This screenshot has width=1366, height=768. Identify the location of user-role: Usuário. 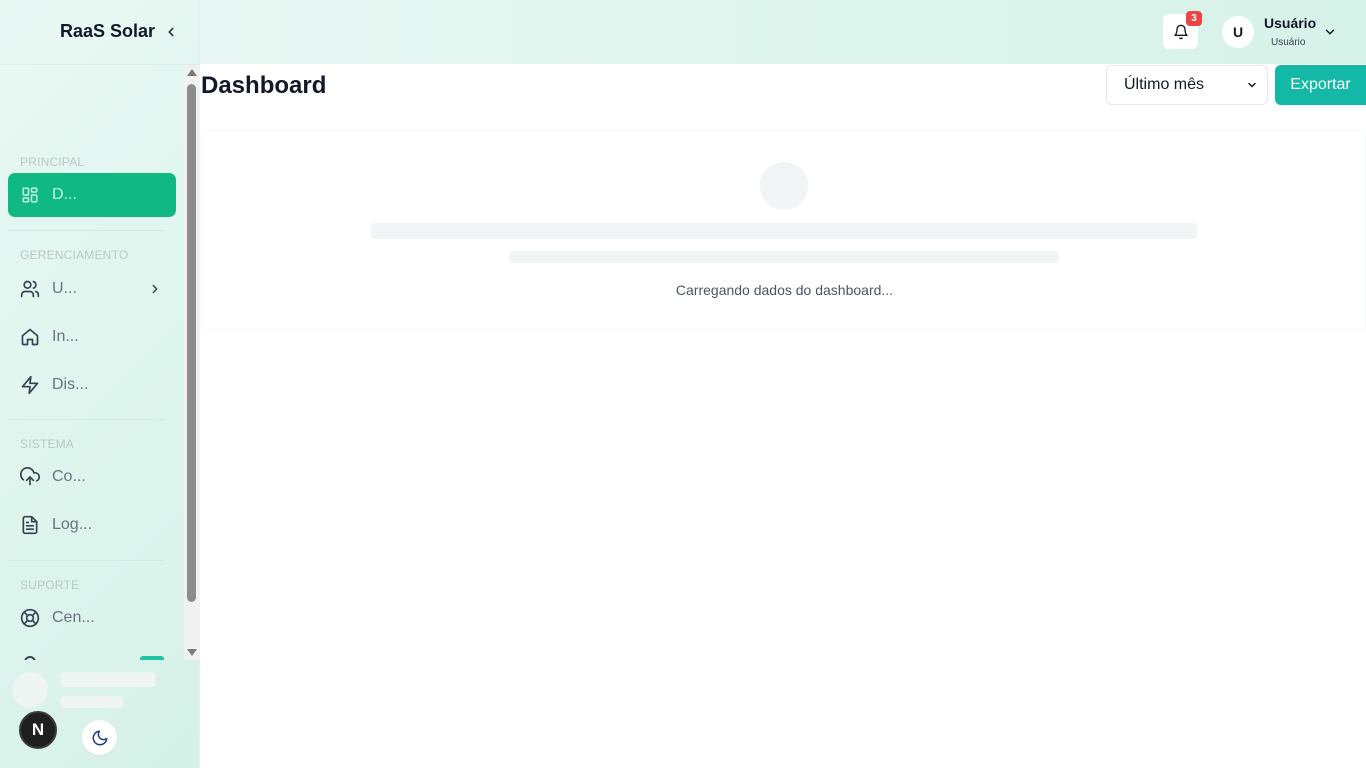
(1288, 42).